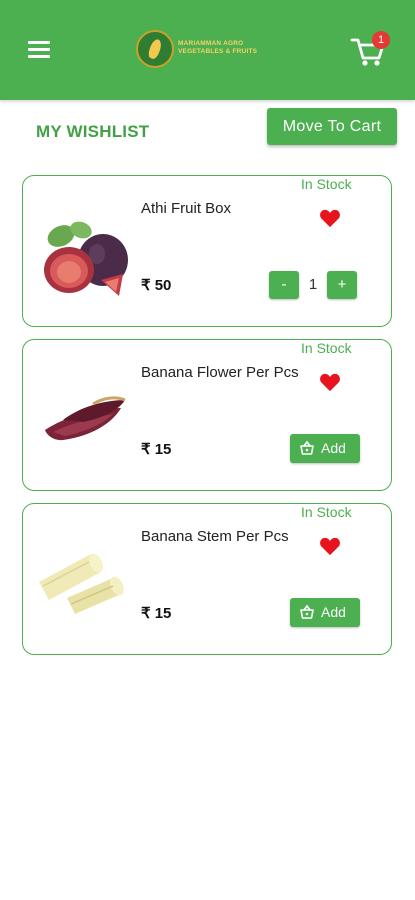 The width and height of the screenshot is (415, 900). I want to click on item-name: Banana Stem Per Pcs, so click(215, 536).